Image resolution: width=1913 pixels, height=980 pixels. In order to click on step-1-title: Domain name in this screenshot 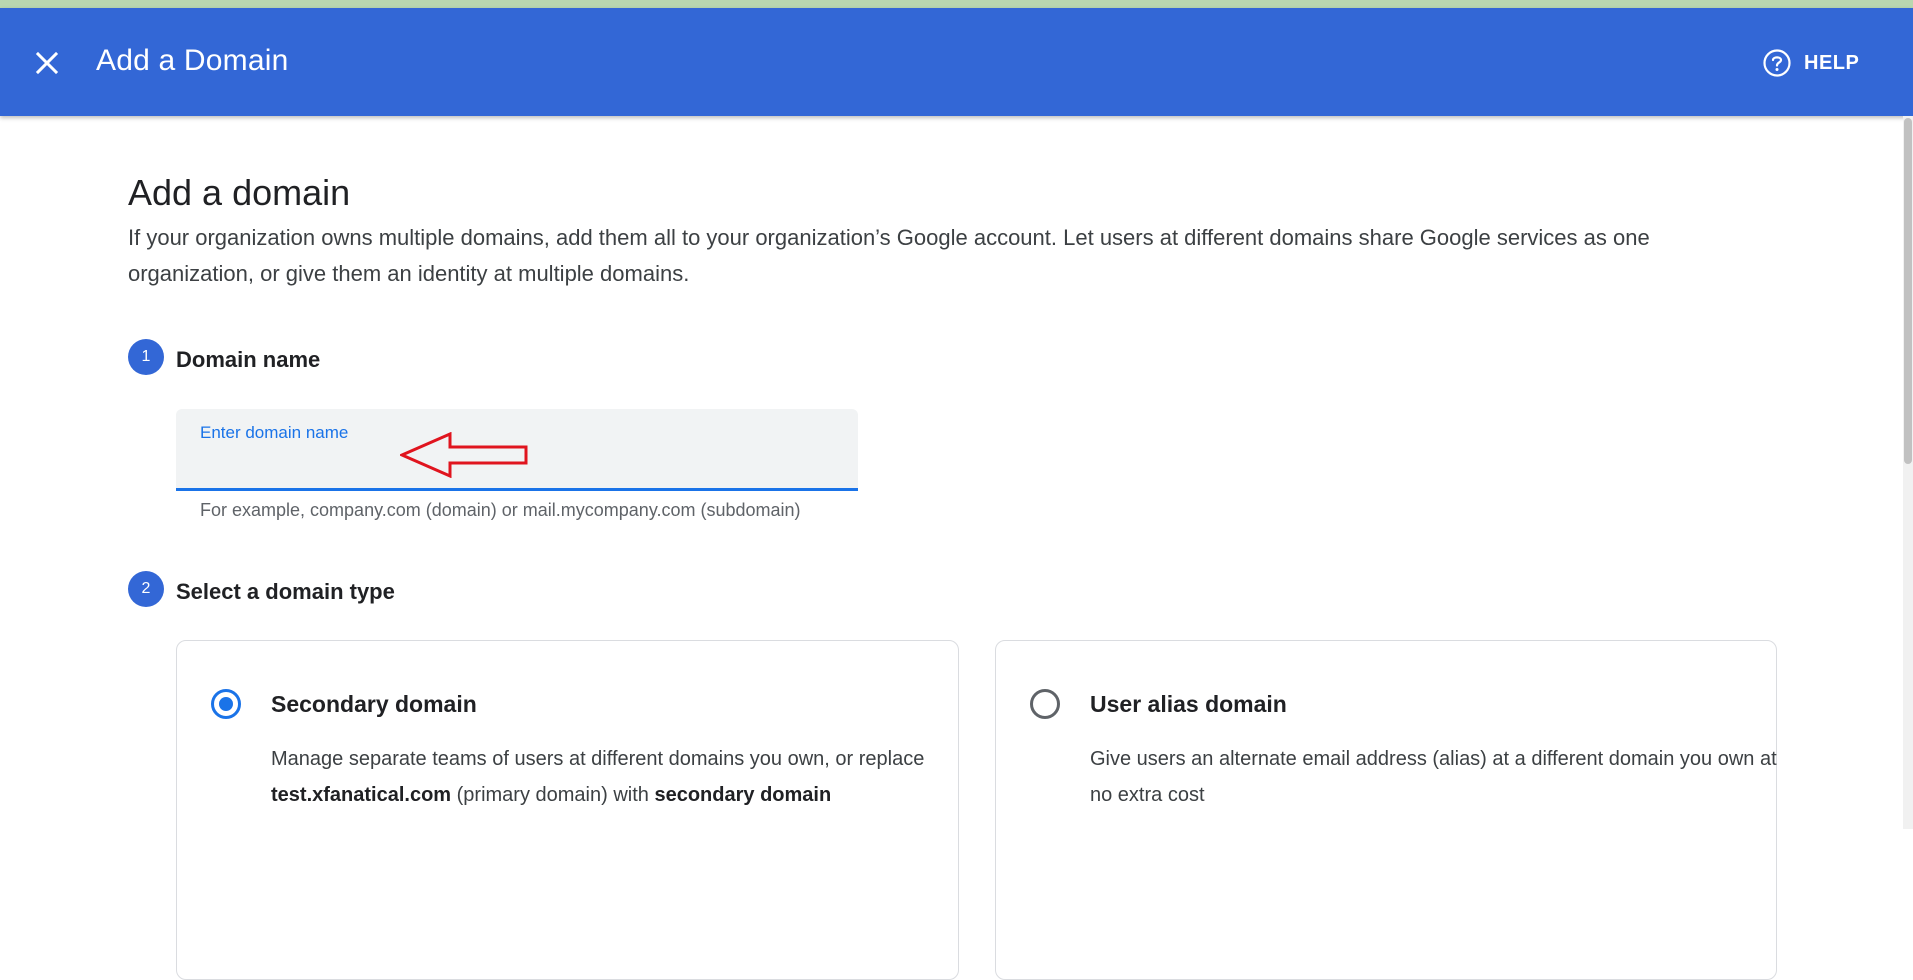, I will do `click(248, 359)`.